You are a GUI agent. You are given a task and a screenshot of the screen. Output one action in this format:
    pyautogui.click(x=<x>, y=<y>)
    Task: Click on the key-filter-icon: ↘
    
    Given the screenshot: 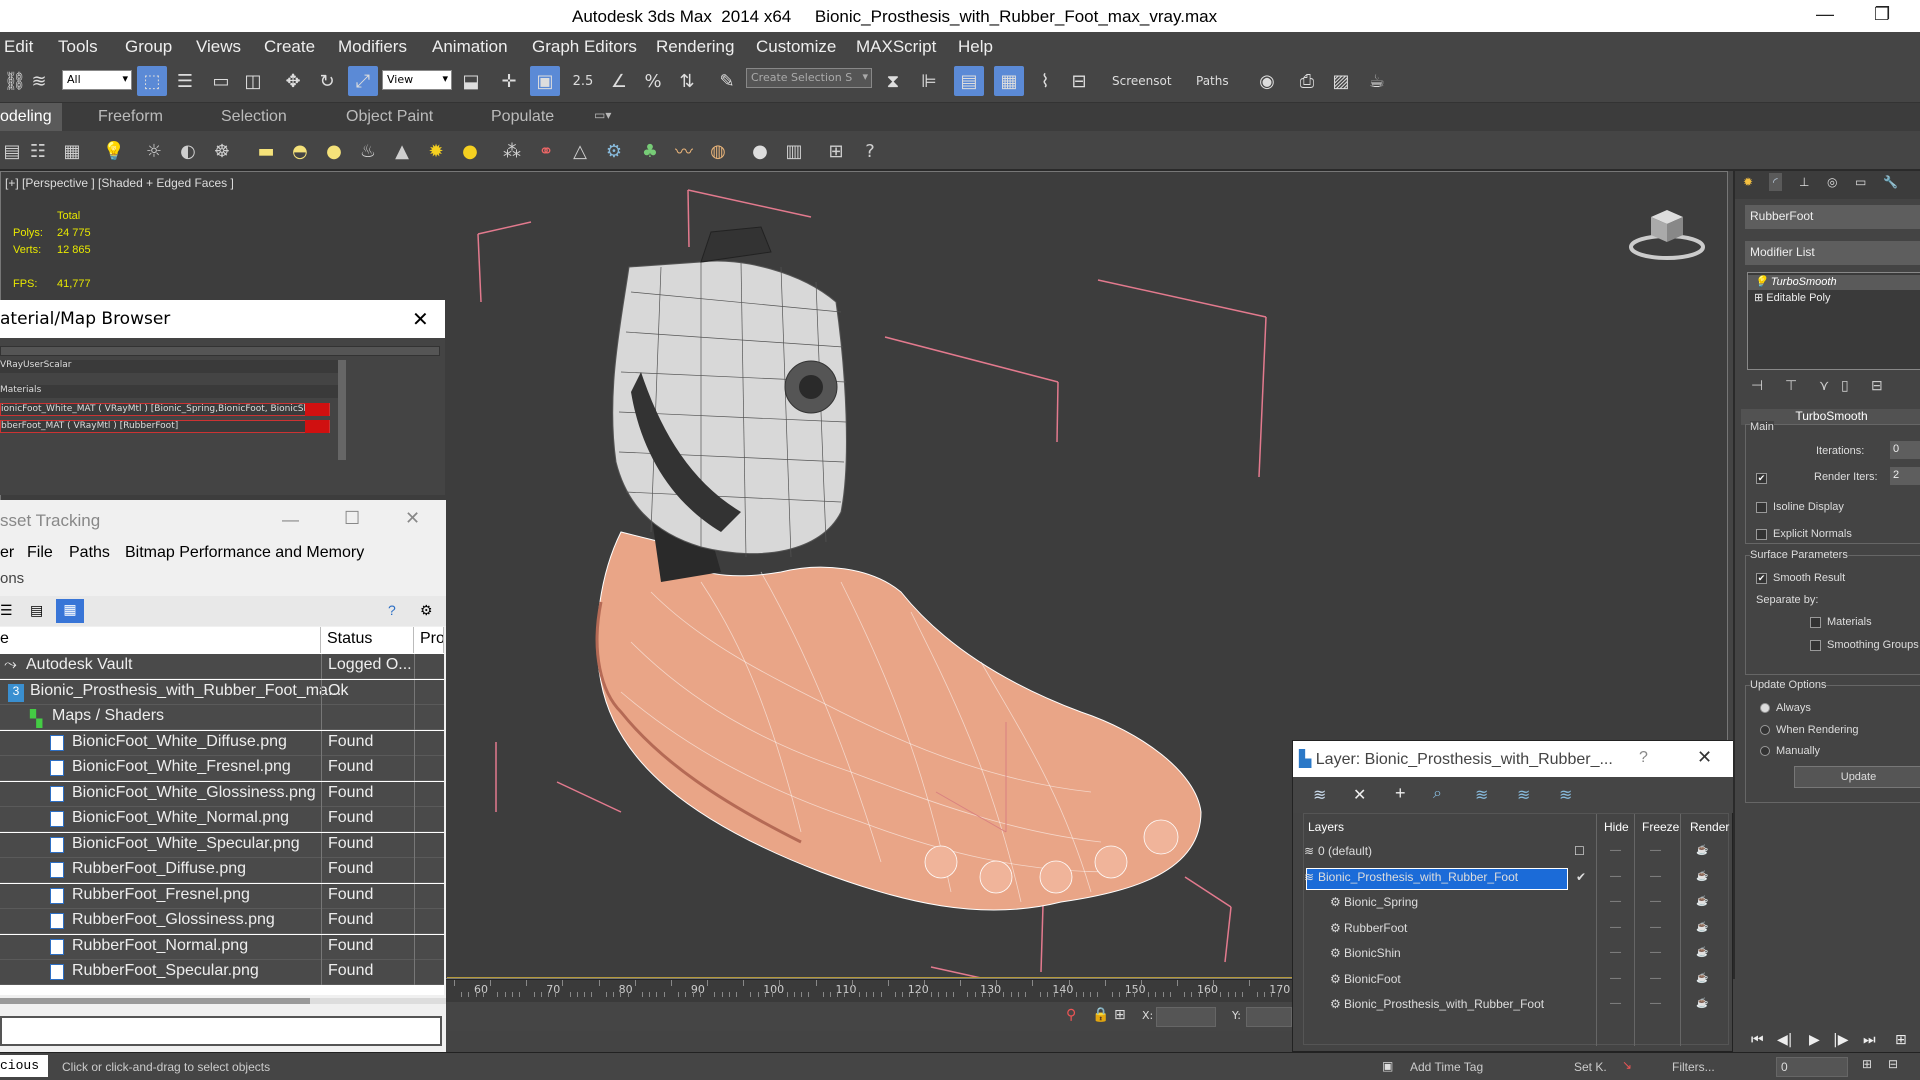 What is the action you would take?
    pyautogui.click(x=1627, y=1065)
    